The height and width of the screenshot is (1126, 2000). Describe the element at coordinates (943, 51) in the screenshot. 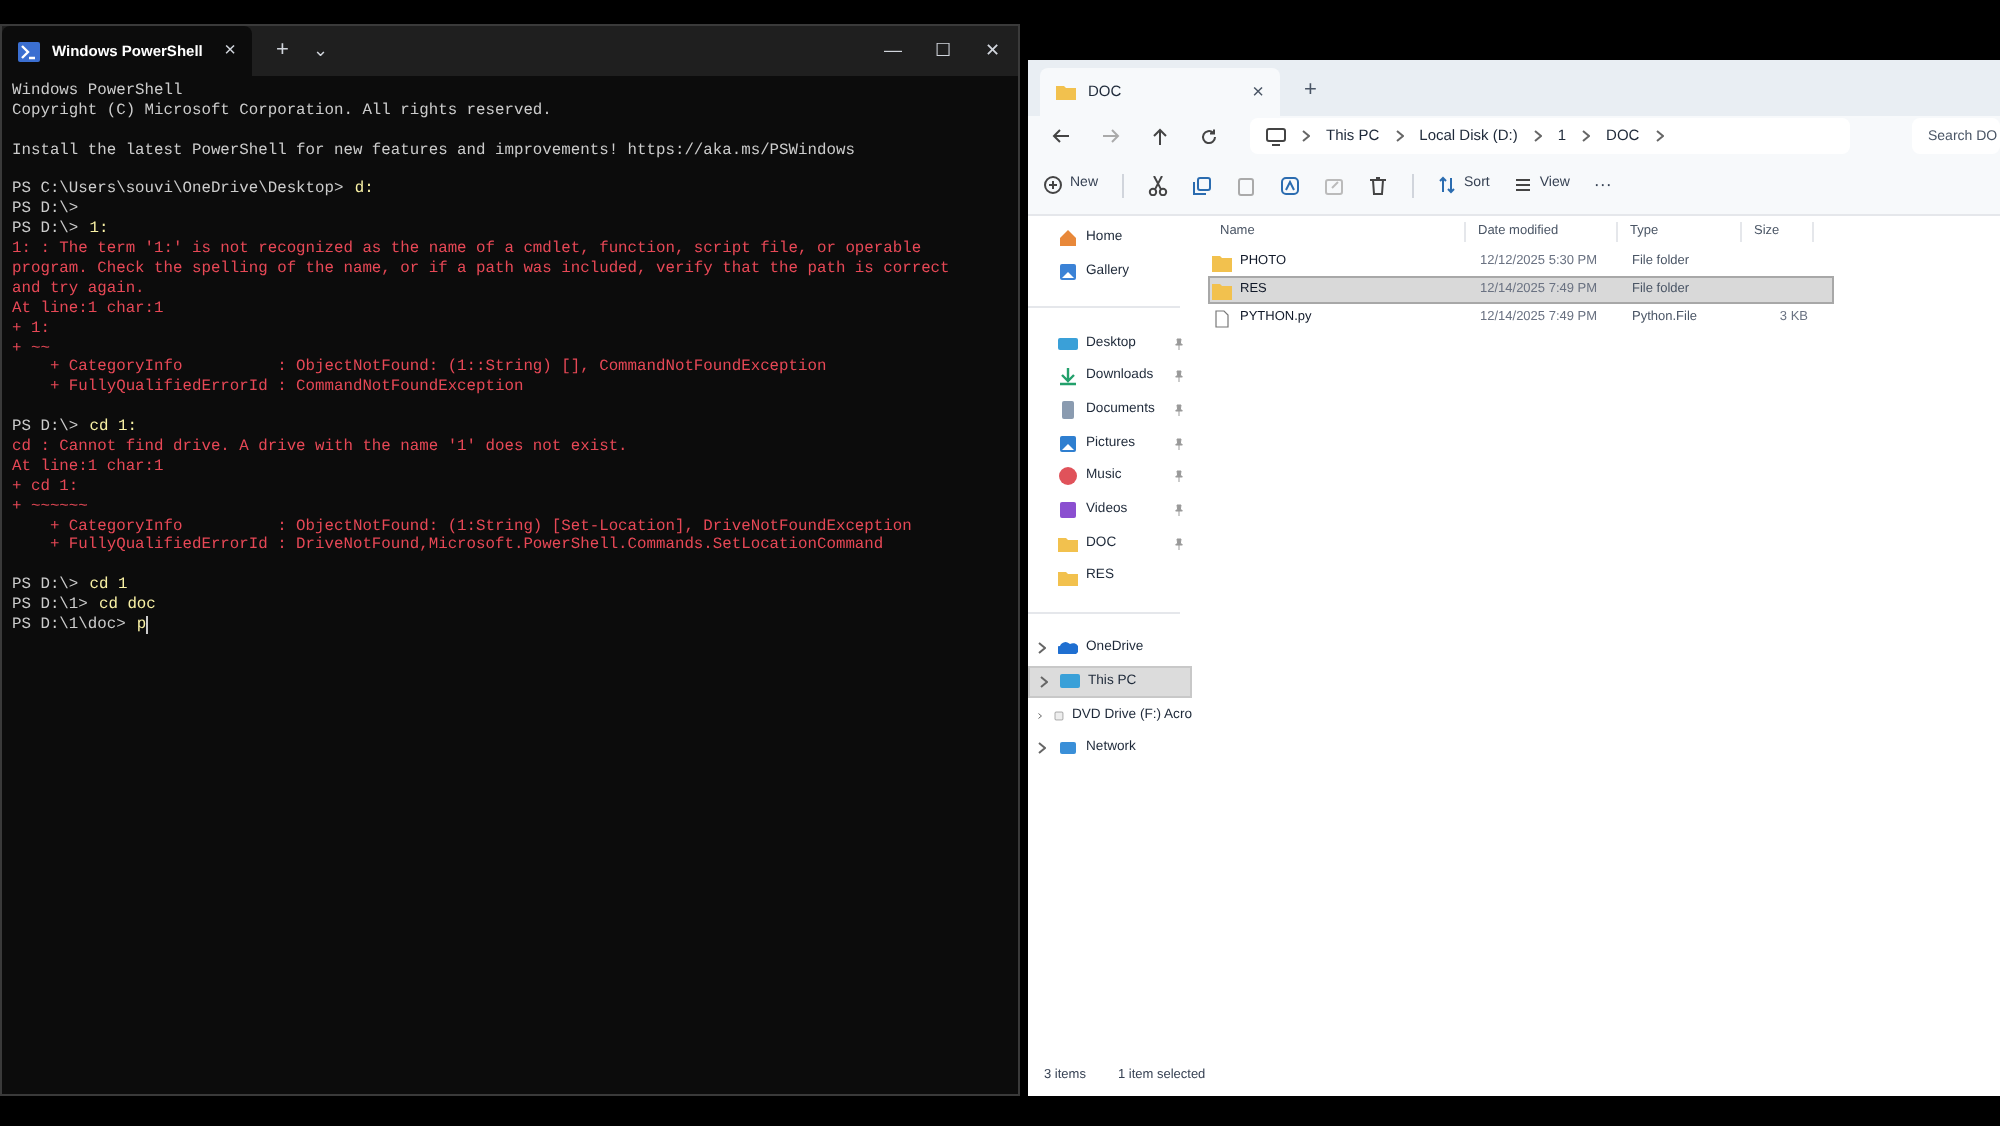

I see `maximize-button: ☐` at that location.